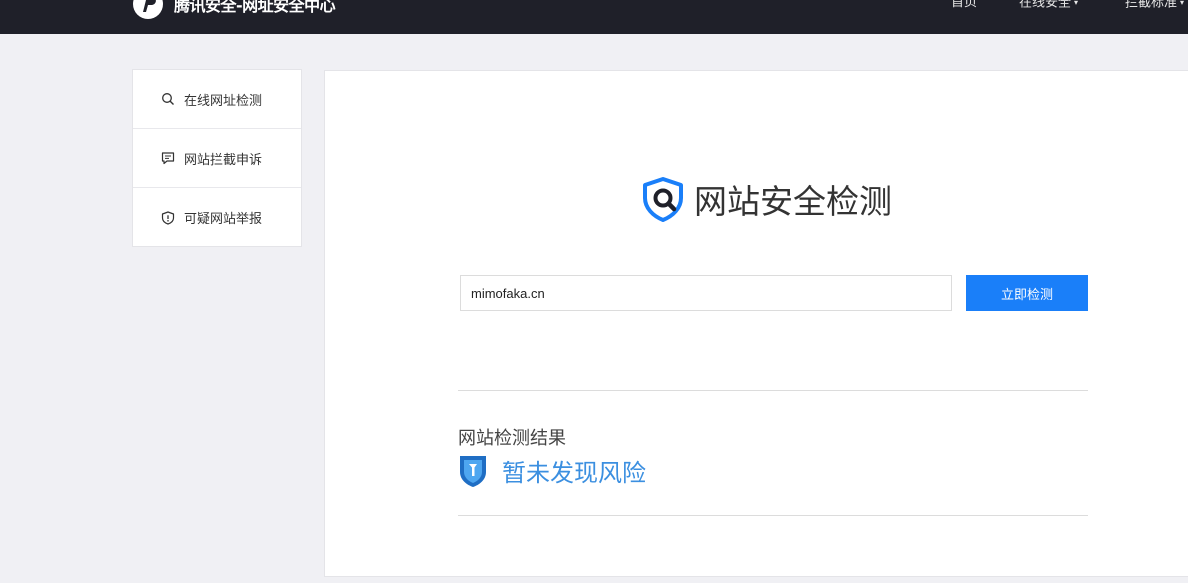  What do you see at coordinates (574, 473) in the screenshot?
I see `result-status-text: 暂未发现风险` at bounding box center [574, 473].